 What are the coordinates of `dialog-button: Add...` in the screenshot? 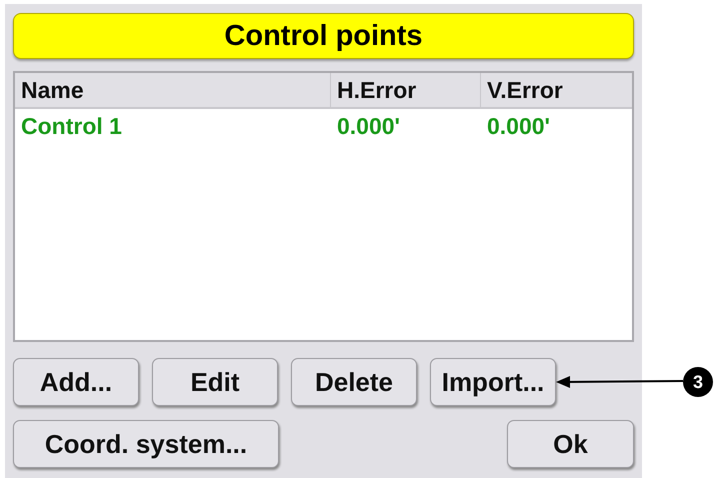 It's located at (76, 382).